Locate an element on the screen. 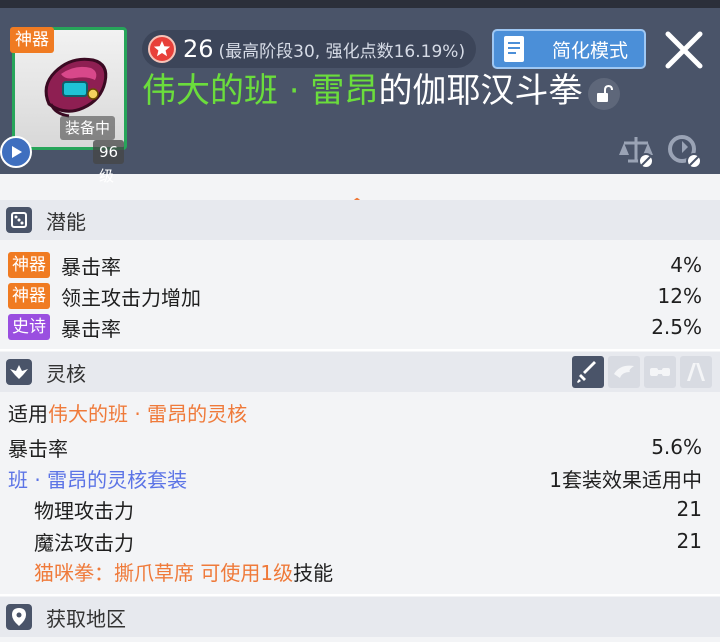 Image resolution: width=720 pixels, height=642 pixels. core-slot-icons is located at coordinates (642, 372).